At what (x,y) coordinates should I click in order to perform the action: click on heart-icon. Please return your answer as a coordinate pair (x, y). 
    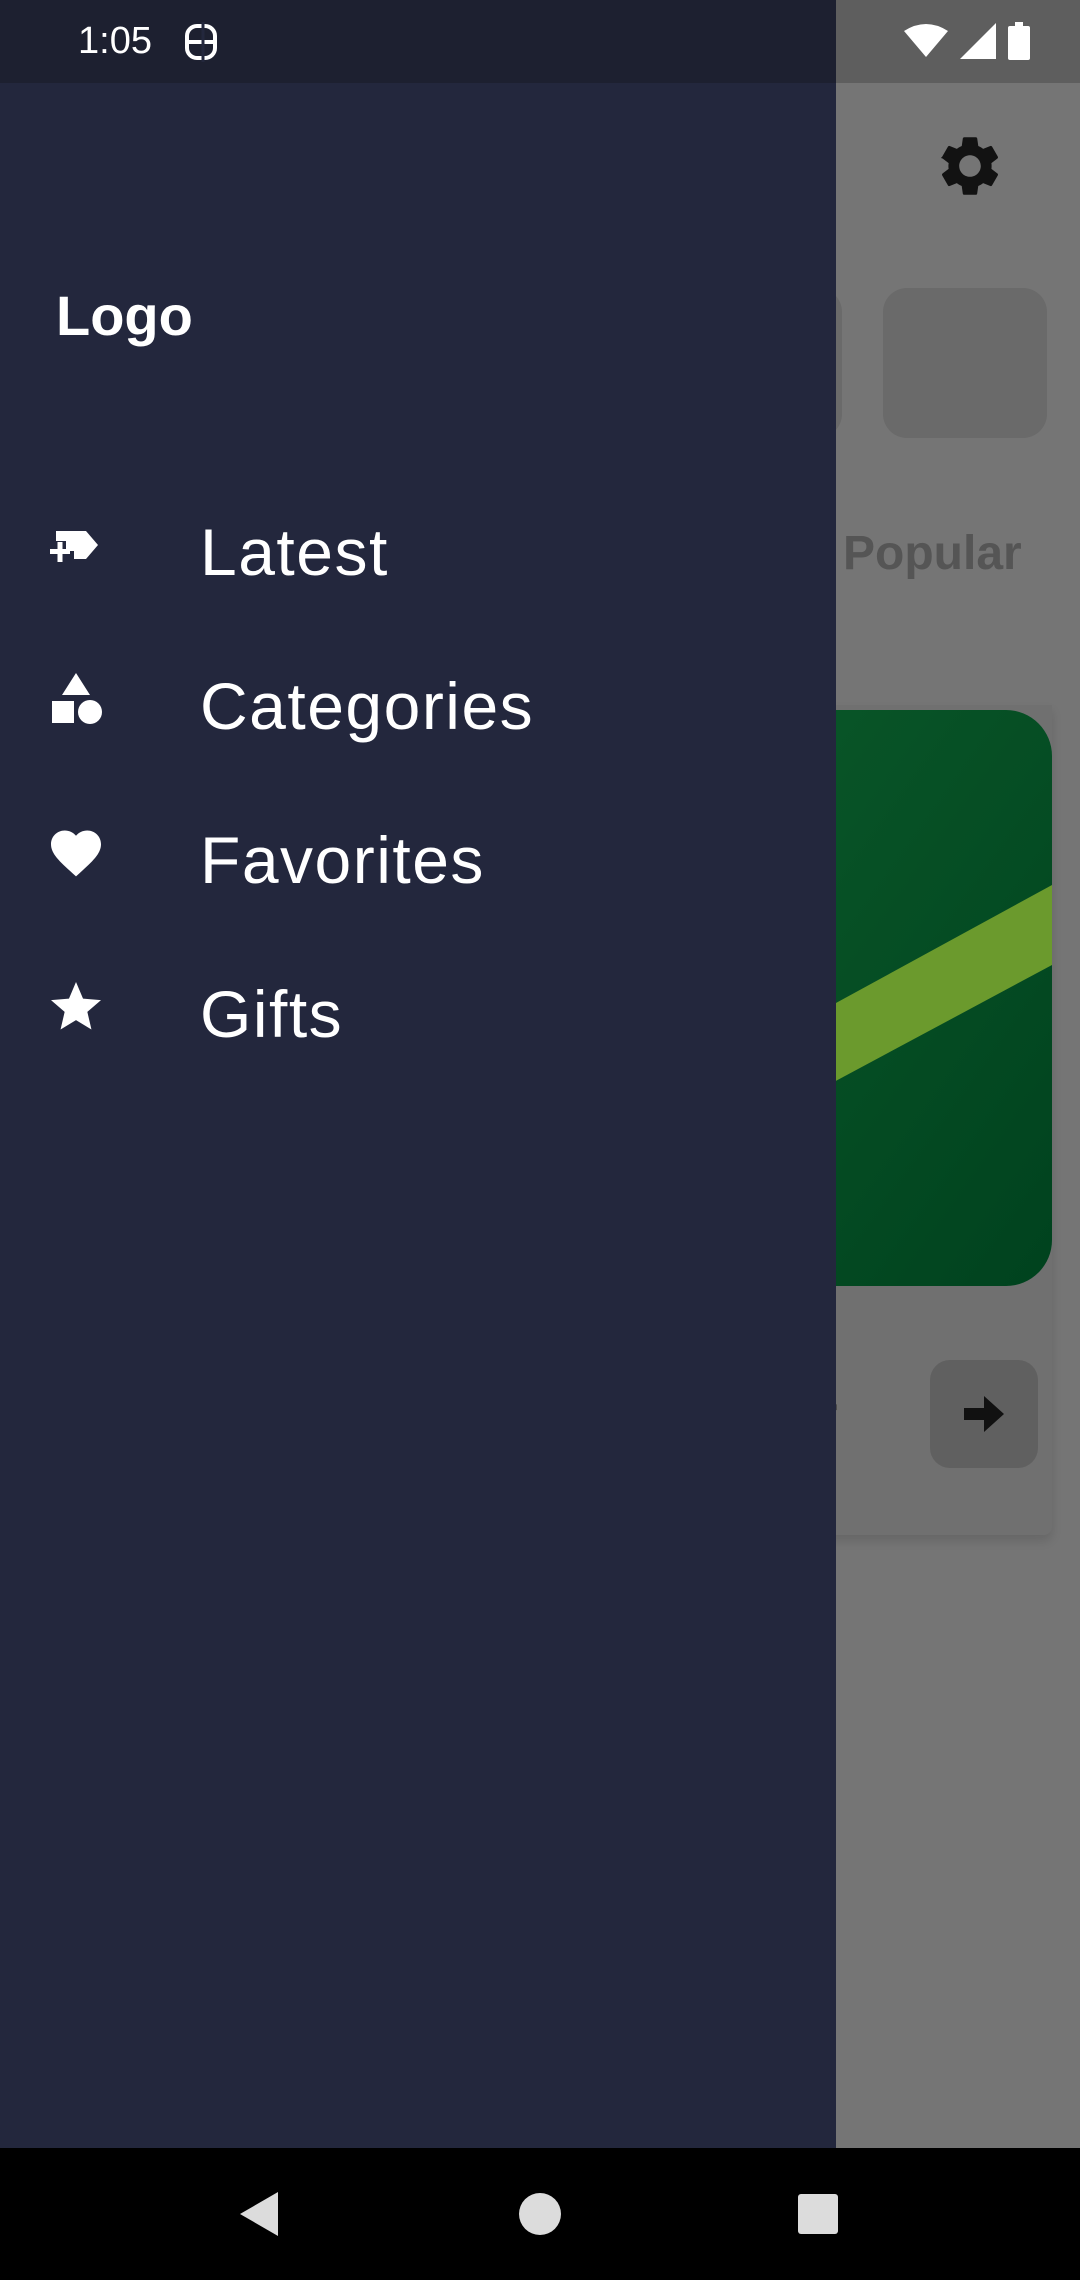
    Looking at the image, I should click on (76, 853).